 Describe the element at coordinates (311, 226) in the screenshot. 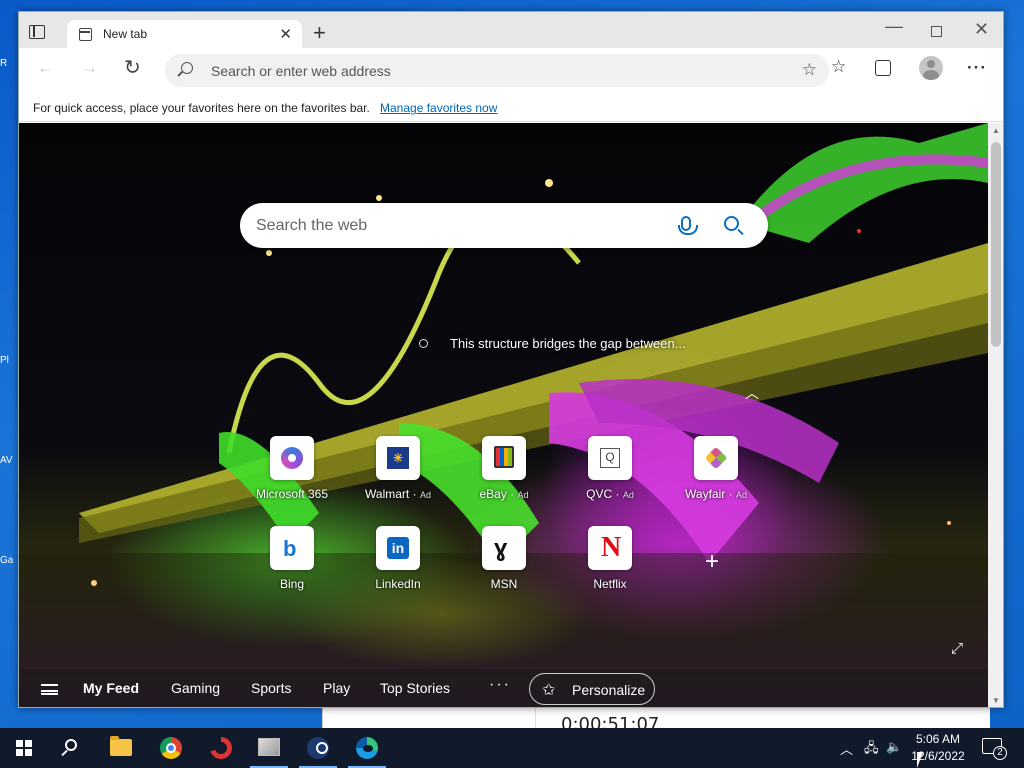

I see `web-search-input: Search the web` at that location.